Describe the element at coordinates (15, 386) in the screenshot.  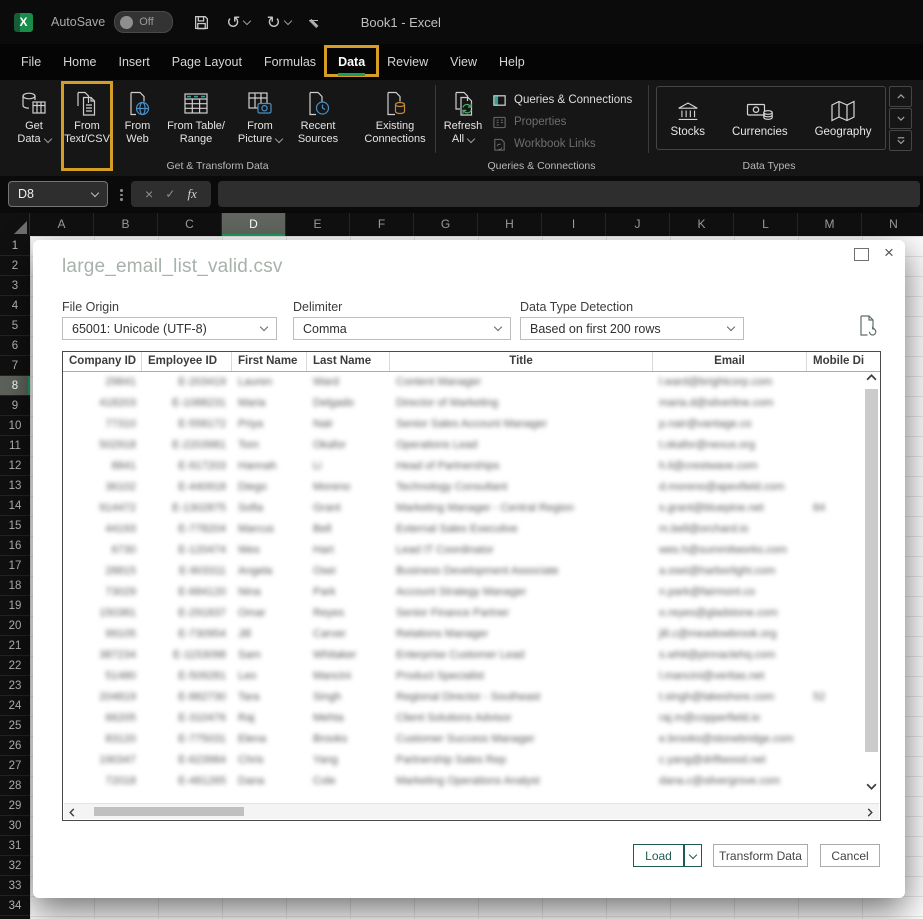
I see `row-header-cell: 8` at that location.